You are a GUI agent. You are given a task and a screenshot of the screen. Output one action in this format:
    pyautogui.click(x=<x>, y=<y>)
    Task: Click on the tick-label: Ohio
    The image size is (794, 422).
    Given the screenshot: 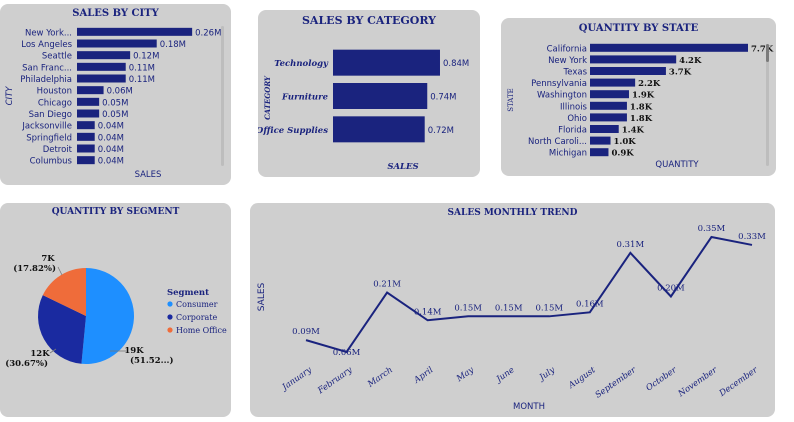 What is the action you would take?
    pyautogui.click(x=577, y=119)
    